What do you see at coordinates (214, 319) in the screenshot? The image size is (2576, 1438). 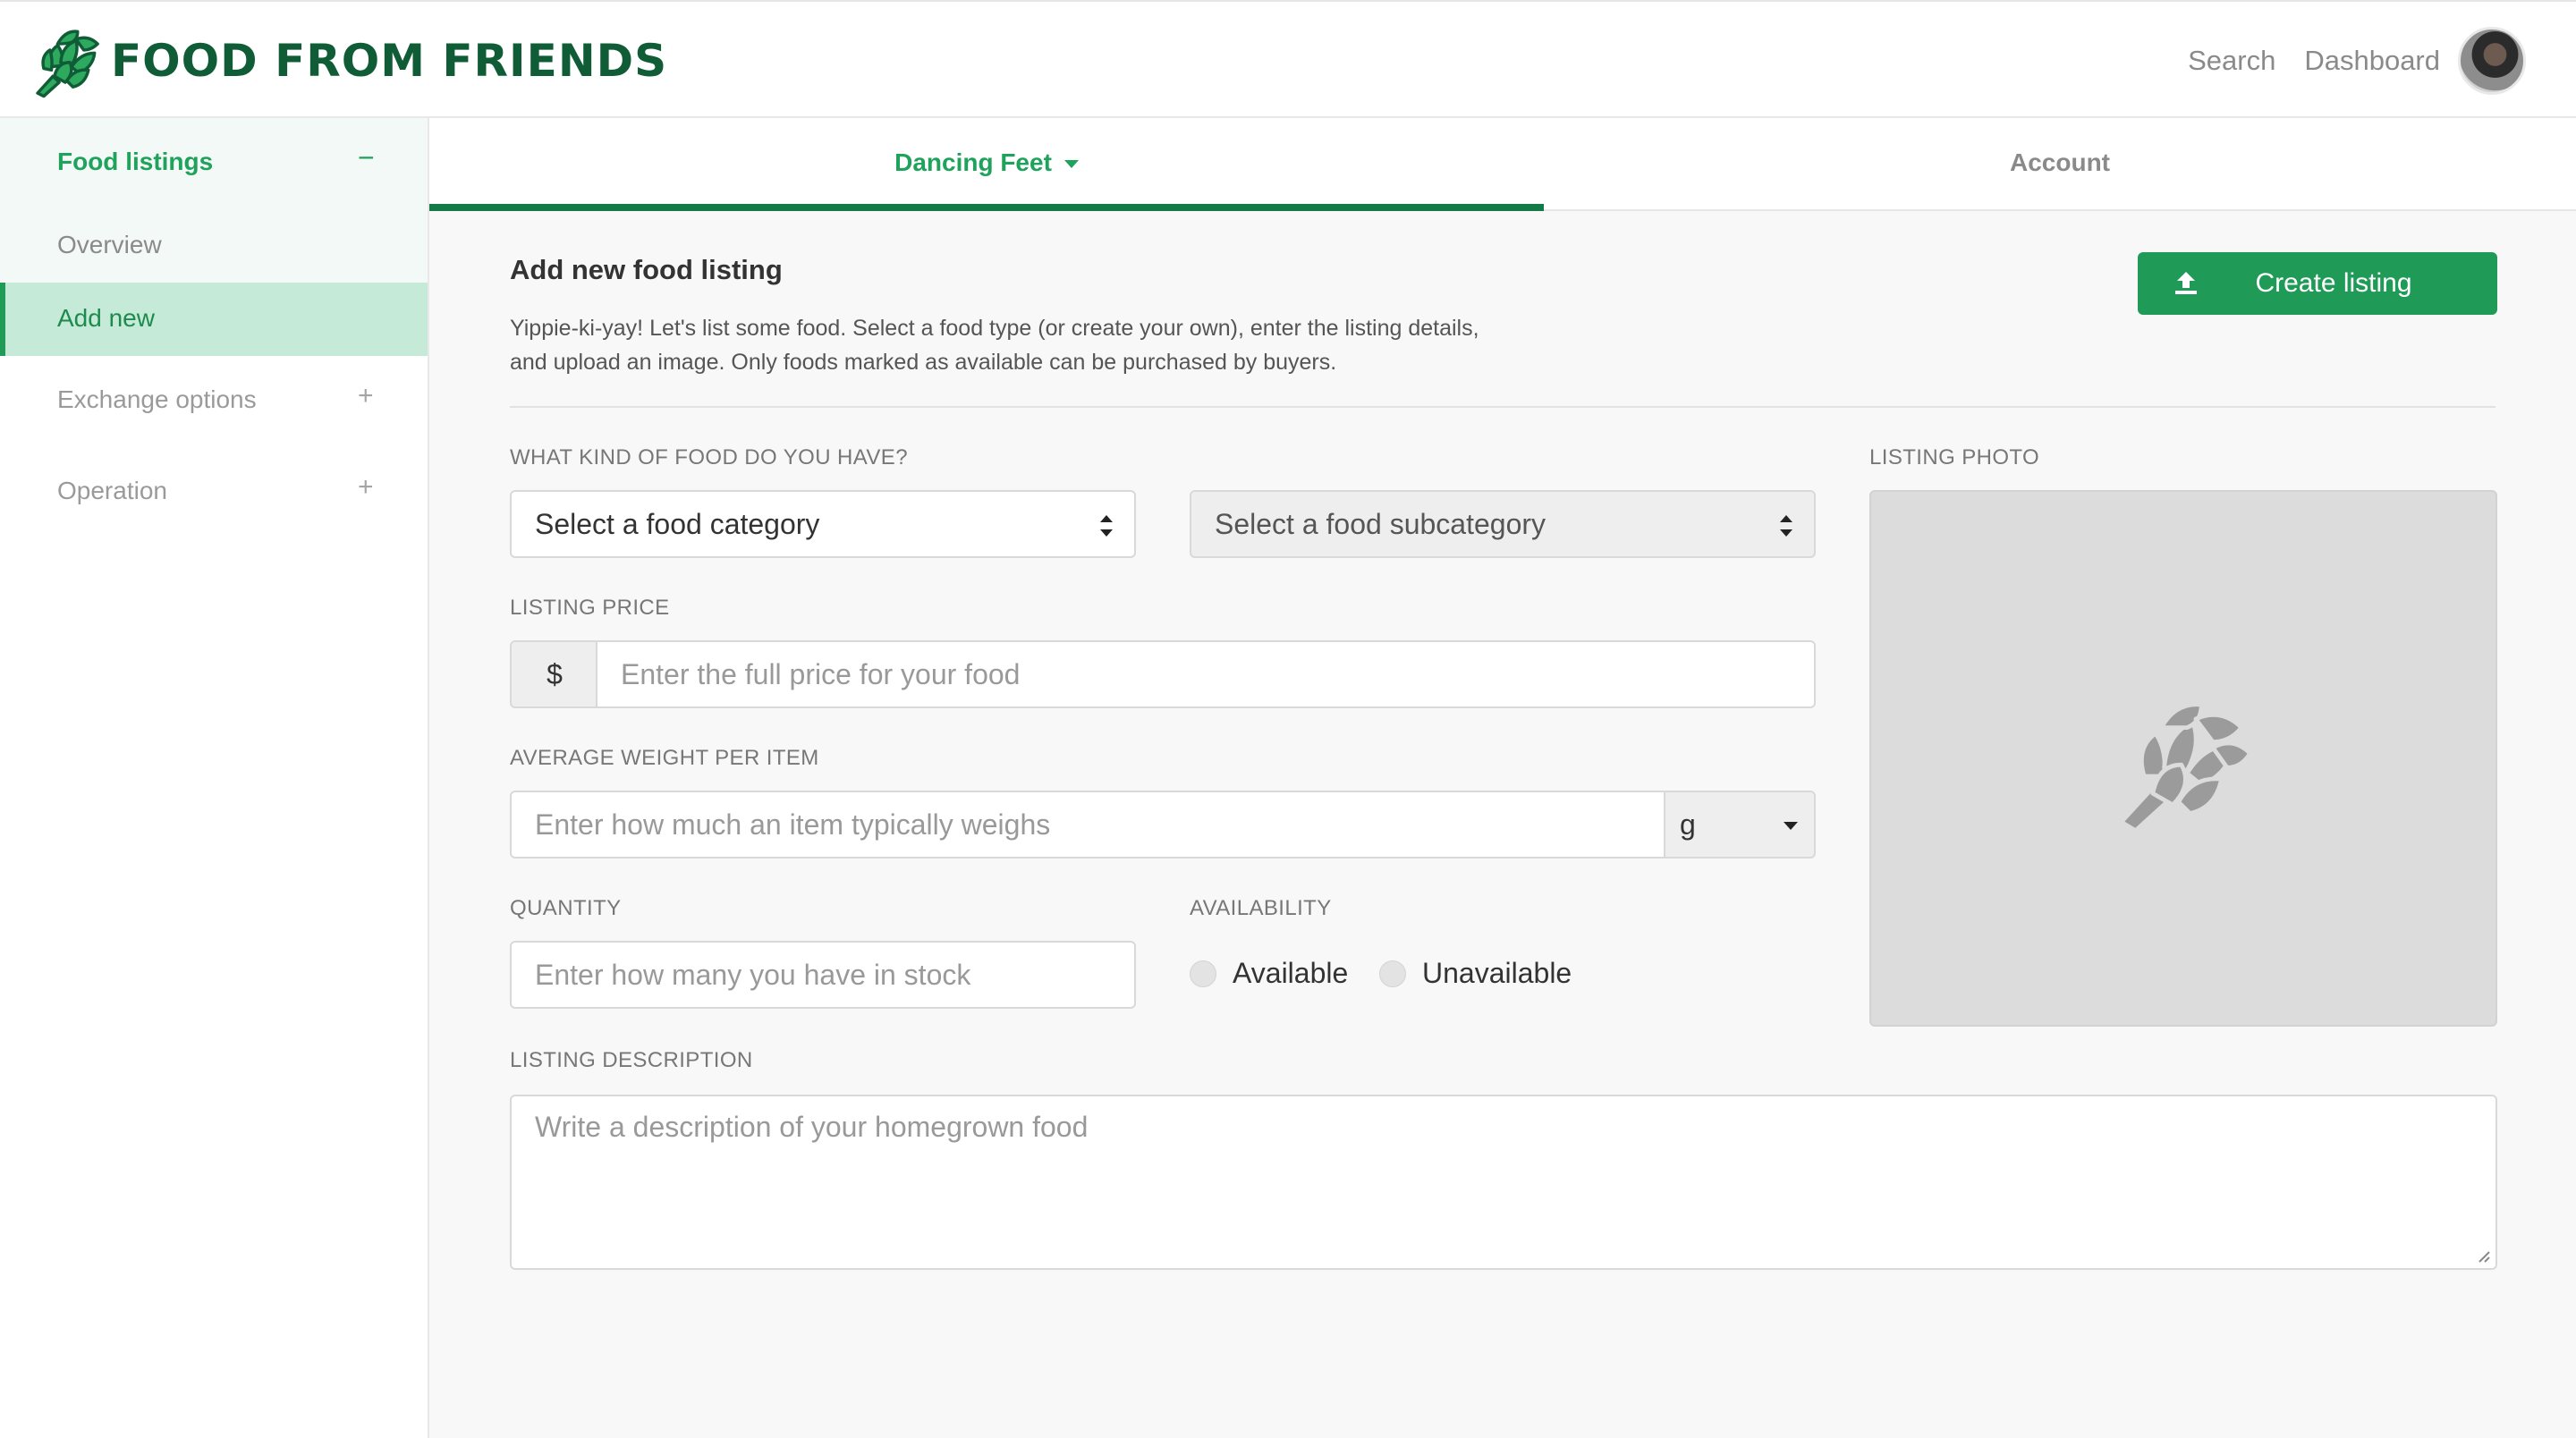 I see `sidebar-item-add-new: Add new` at bounding box center [214, 319].